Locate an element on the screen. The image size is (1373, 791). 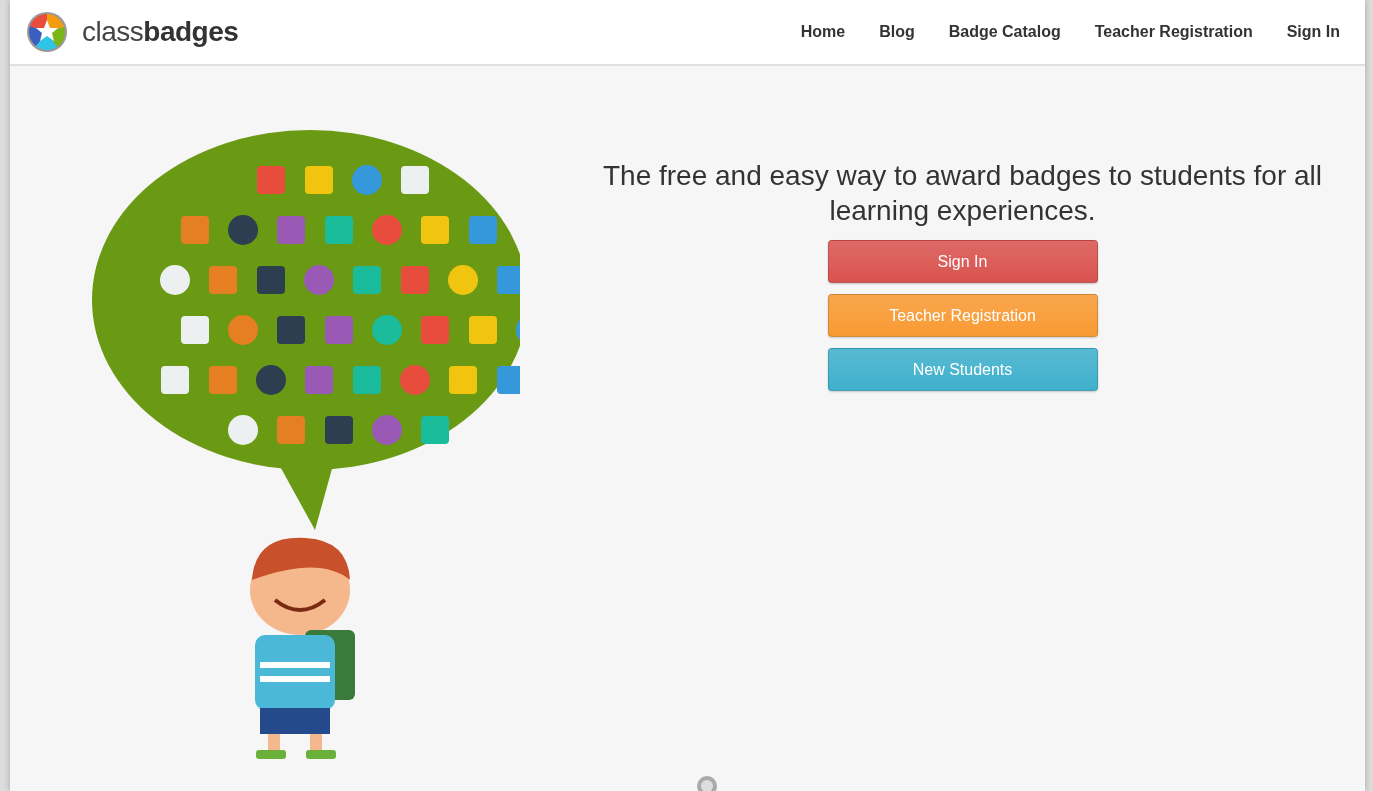
logo-text: classbadges is located at coordinates (160, 32).